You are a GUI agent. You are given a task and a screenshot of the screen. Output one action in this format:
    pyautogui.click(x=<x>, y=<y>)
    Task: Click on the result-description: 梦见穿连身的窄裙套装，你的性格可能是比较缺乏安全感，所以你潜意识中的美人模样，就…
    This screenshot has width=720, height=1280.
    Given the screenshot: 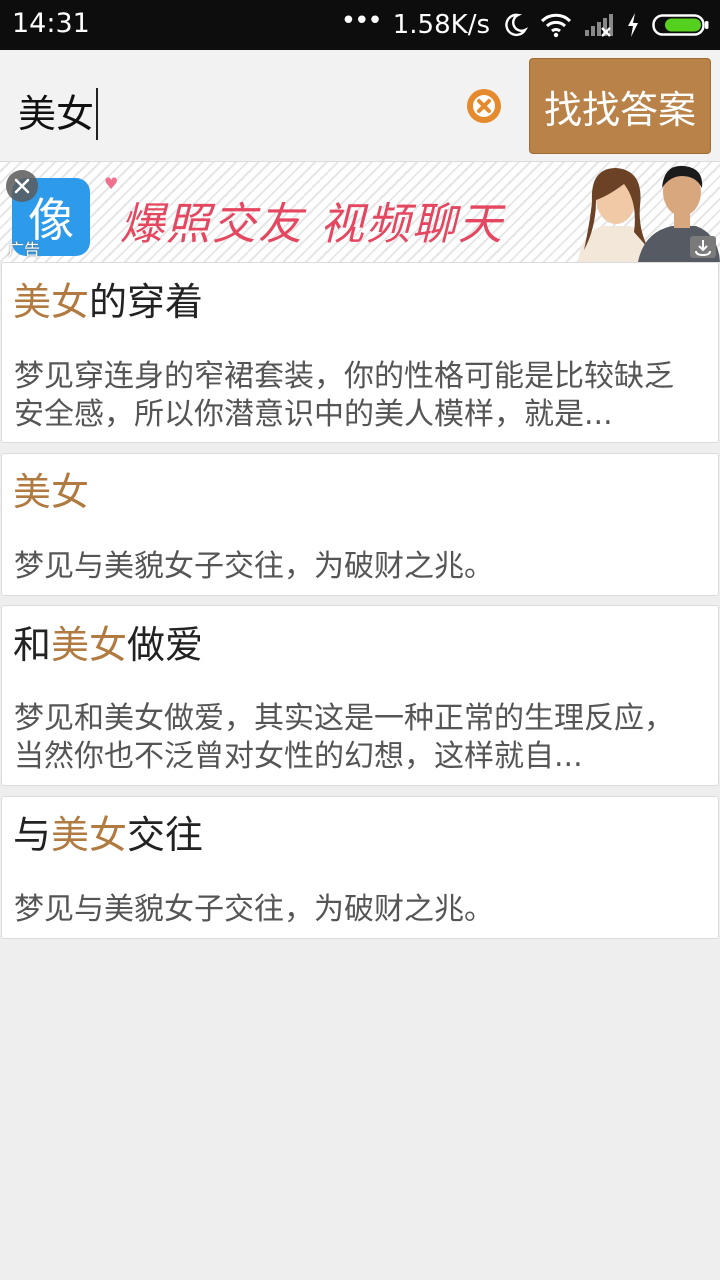 What is the action you would take?
    pyautogui.click(x=344, y=395)
    